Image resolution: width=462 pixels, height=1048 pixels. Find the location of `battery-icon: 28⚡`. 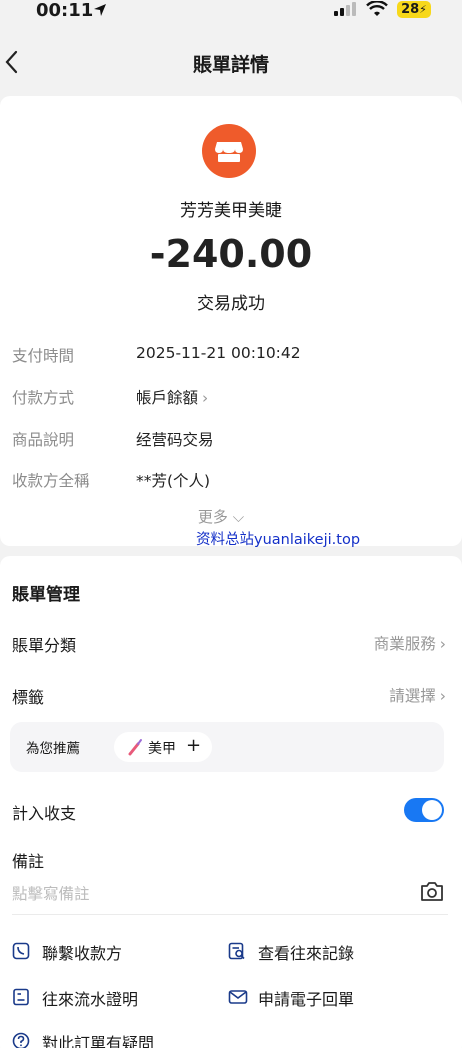

battery-icon: 28⚡ is located at coordinates (414, 9).